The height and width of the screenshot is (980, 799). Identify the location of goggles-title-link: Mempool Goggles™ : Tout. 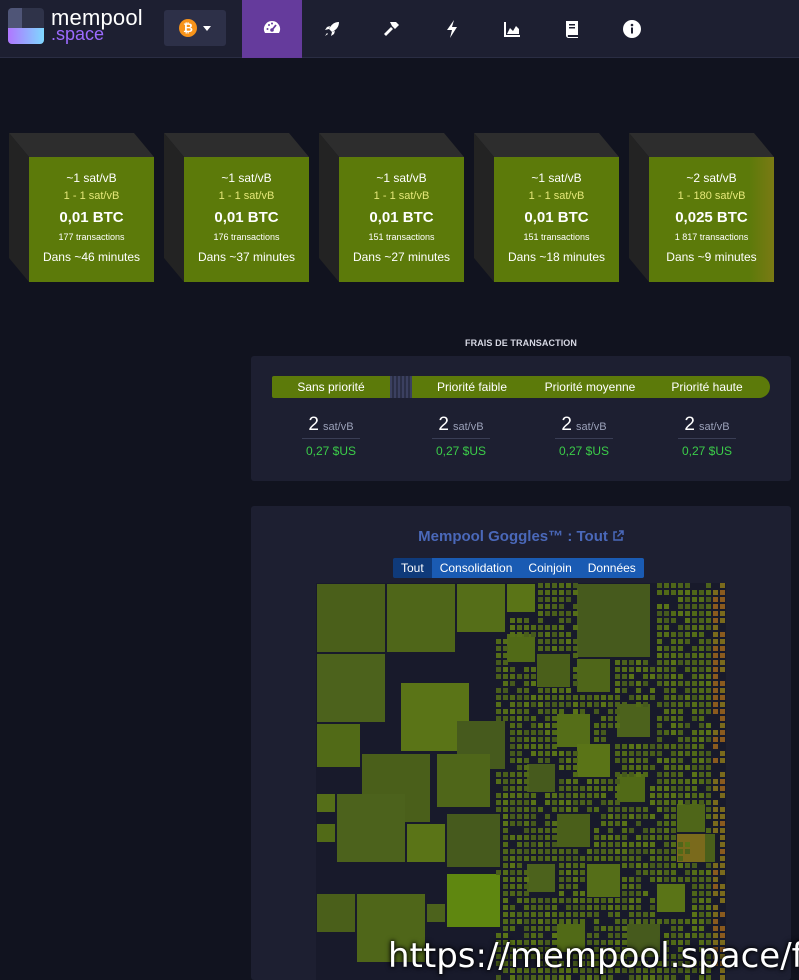
(521, 536).